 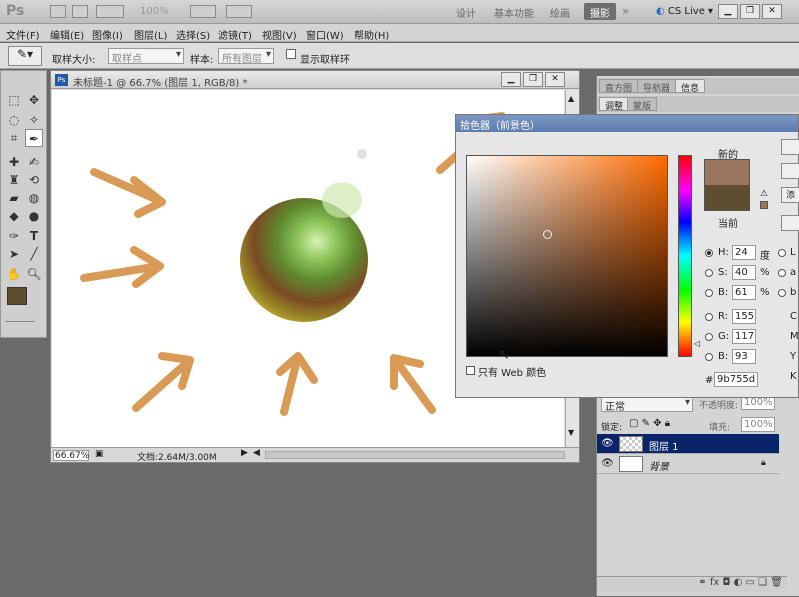 What do you see at coordinates (533, 79) in the screenshot?
I see `doc-maximize-button: ❐` at bounding box center [533, 79].